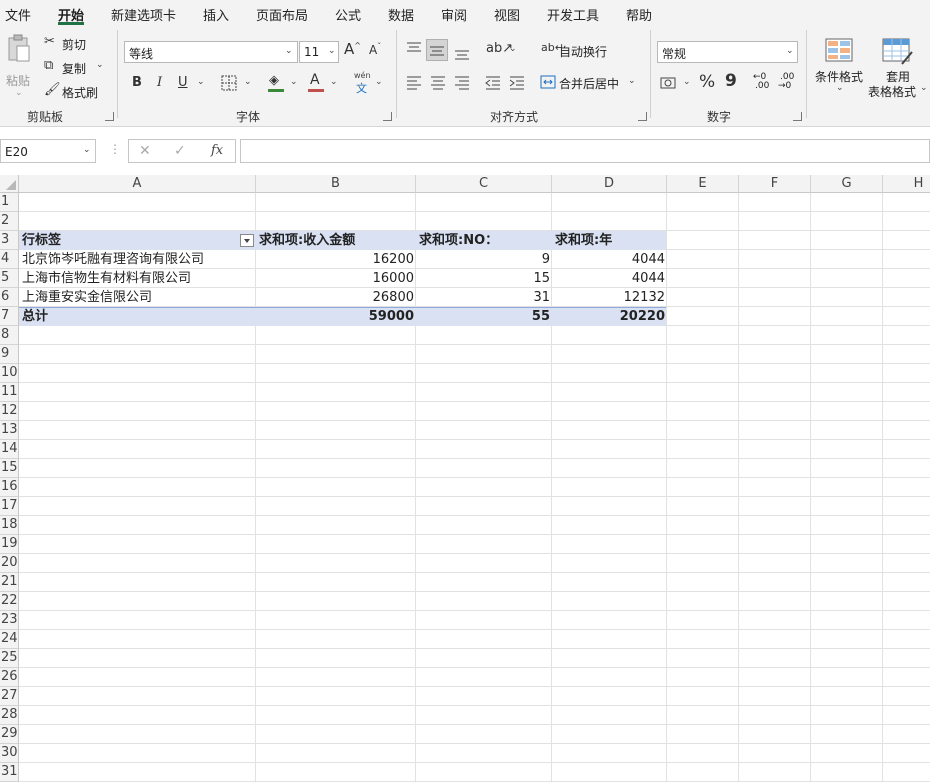  Describe the element at coordinates (9, 373) in the screenshot. I see `row-header: 10` at that location.